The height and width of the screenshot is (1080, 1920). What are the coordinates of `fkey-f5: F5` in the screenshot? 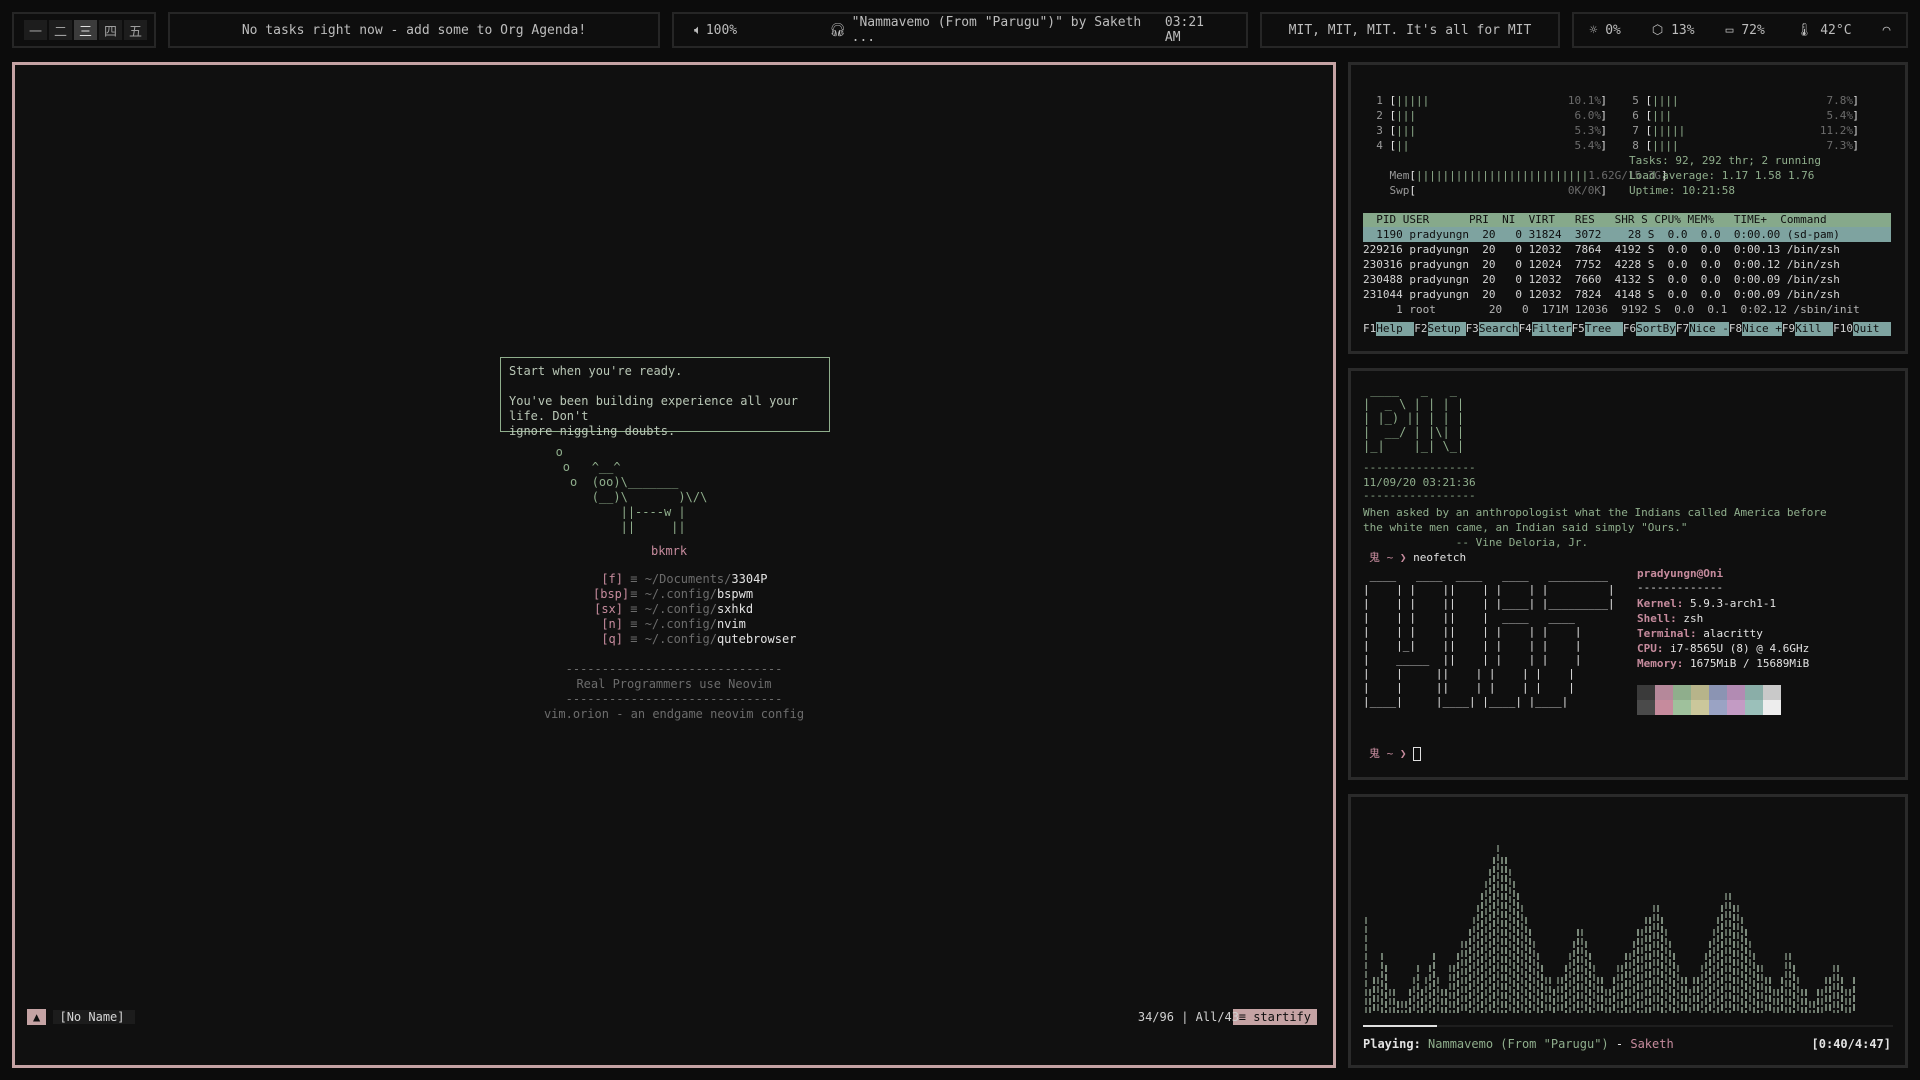 It's located at (1578, 329).